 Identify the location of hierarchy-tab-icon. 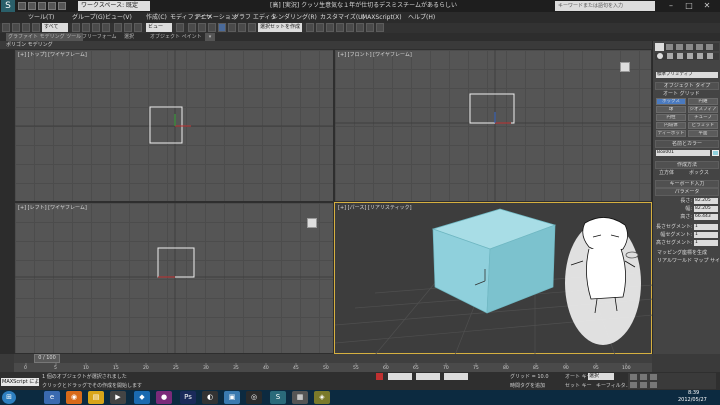
(679, 47).